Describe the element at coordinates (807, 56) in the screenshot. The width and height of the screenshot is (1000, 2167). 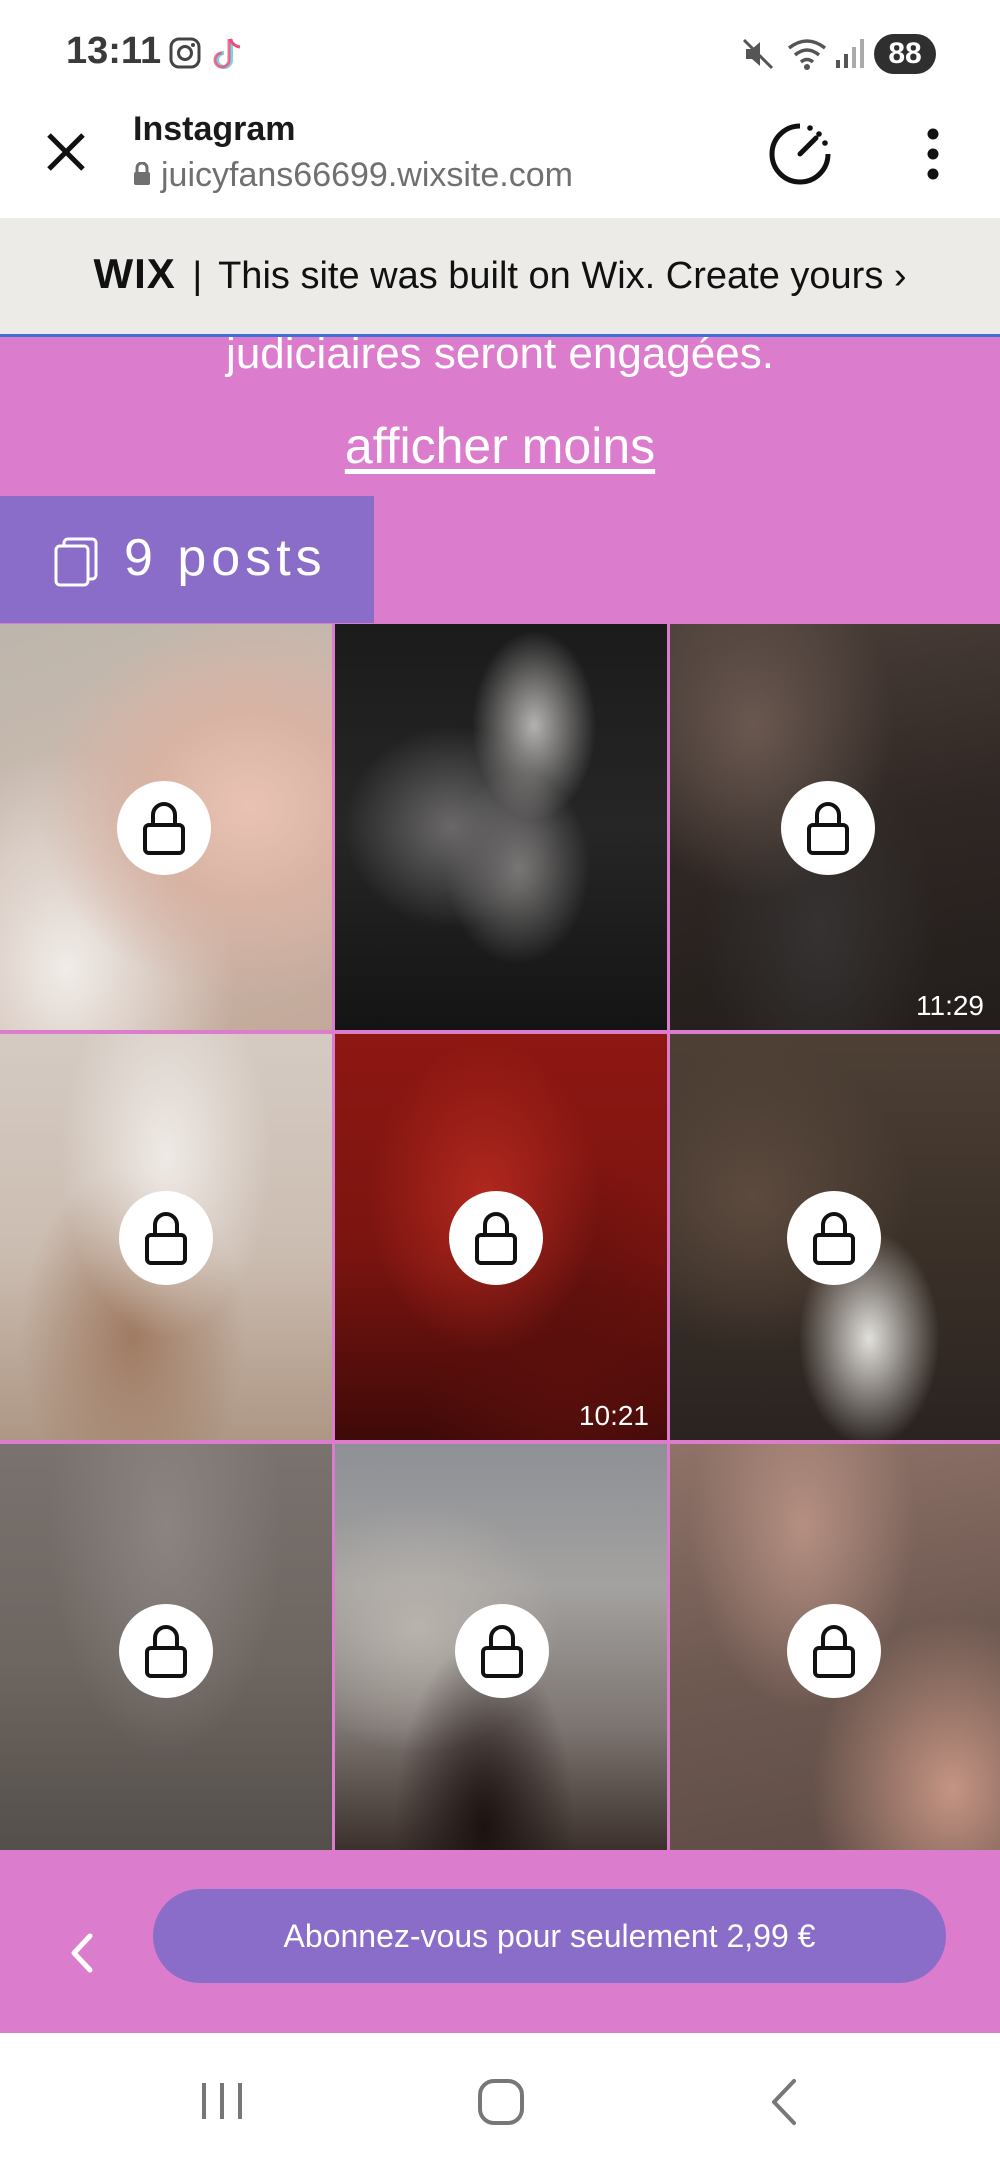
I see `wifi-icon` at that location.